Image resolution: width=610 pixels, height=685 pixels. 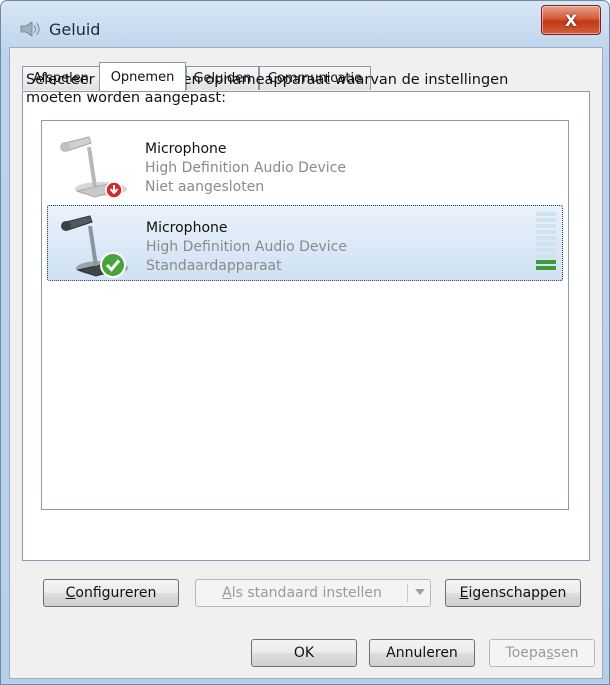 What do you see at coordinates (517, 593) in the screenshot?
I see `button-label: igenschappen` at bounding box center [517, 593].